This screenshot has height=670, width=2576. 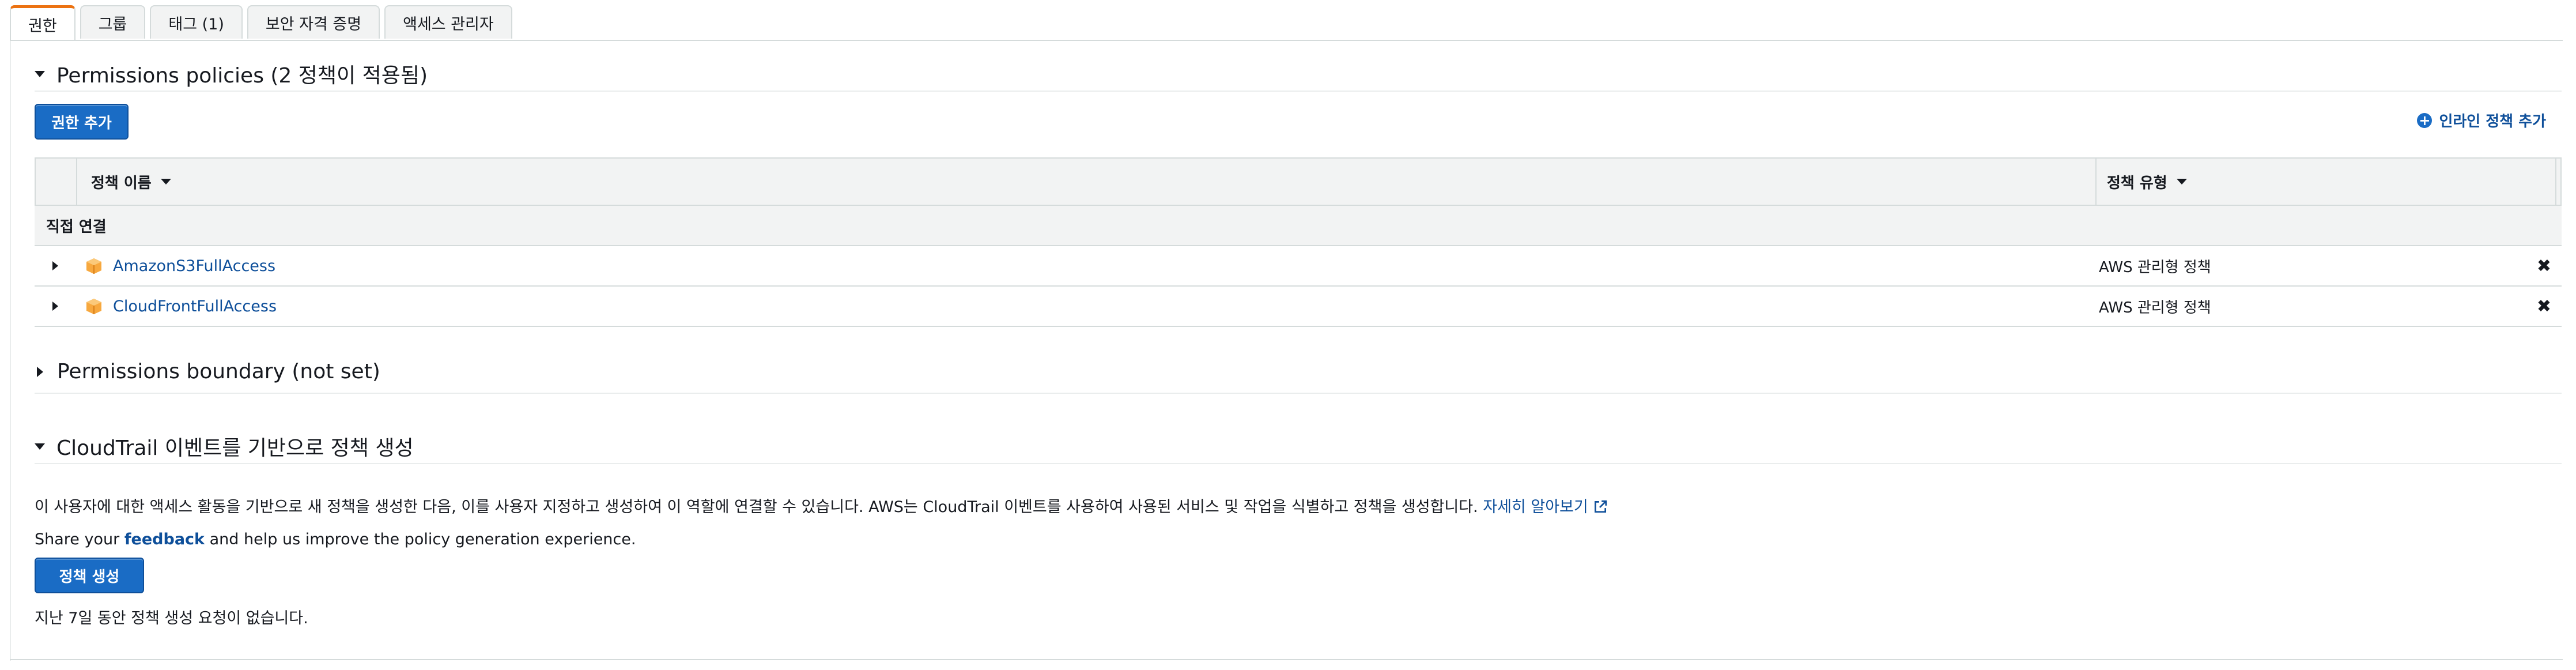 I want to click on panel-bottom-border, so click(x=1286, y=659).